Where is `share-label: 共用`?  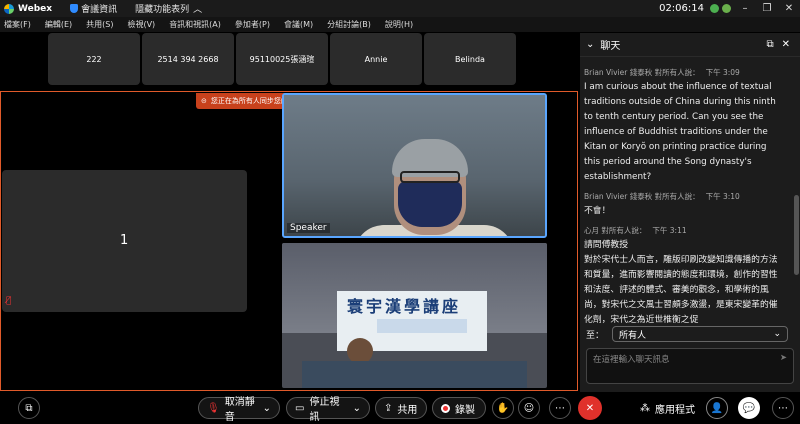
share-label: 共用 is located at coordinates (407, 410).